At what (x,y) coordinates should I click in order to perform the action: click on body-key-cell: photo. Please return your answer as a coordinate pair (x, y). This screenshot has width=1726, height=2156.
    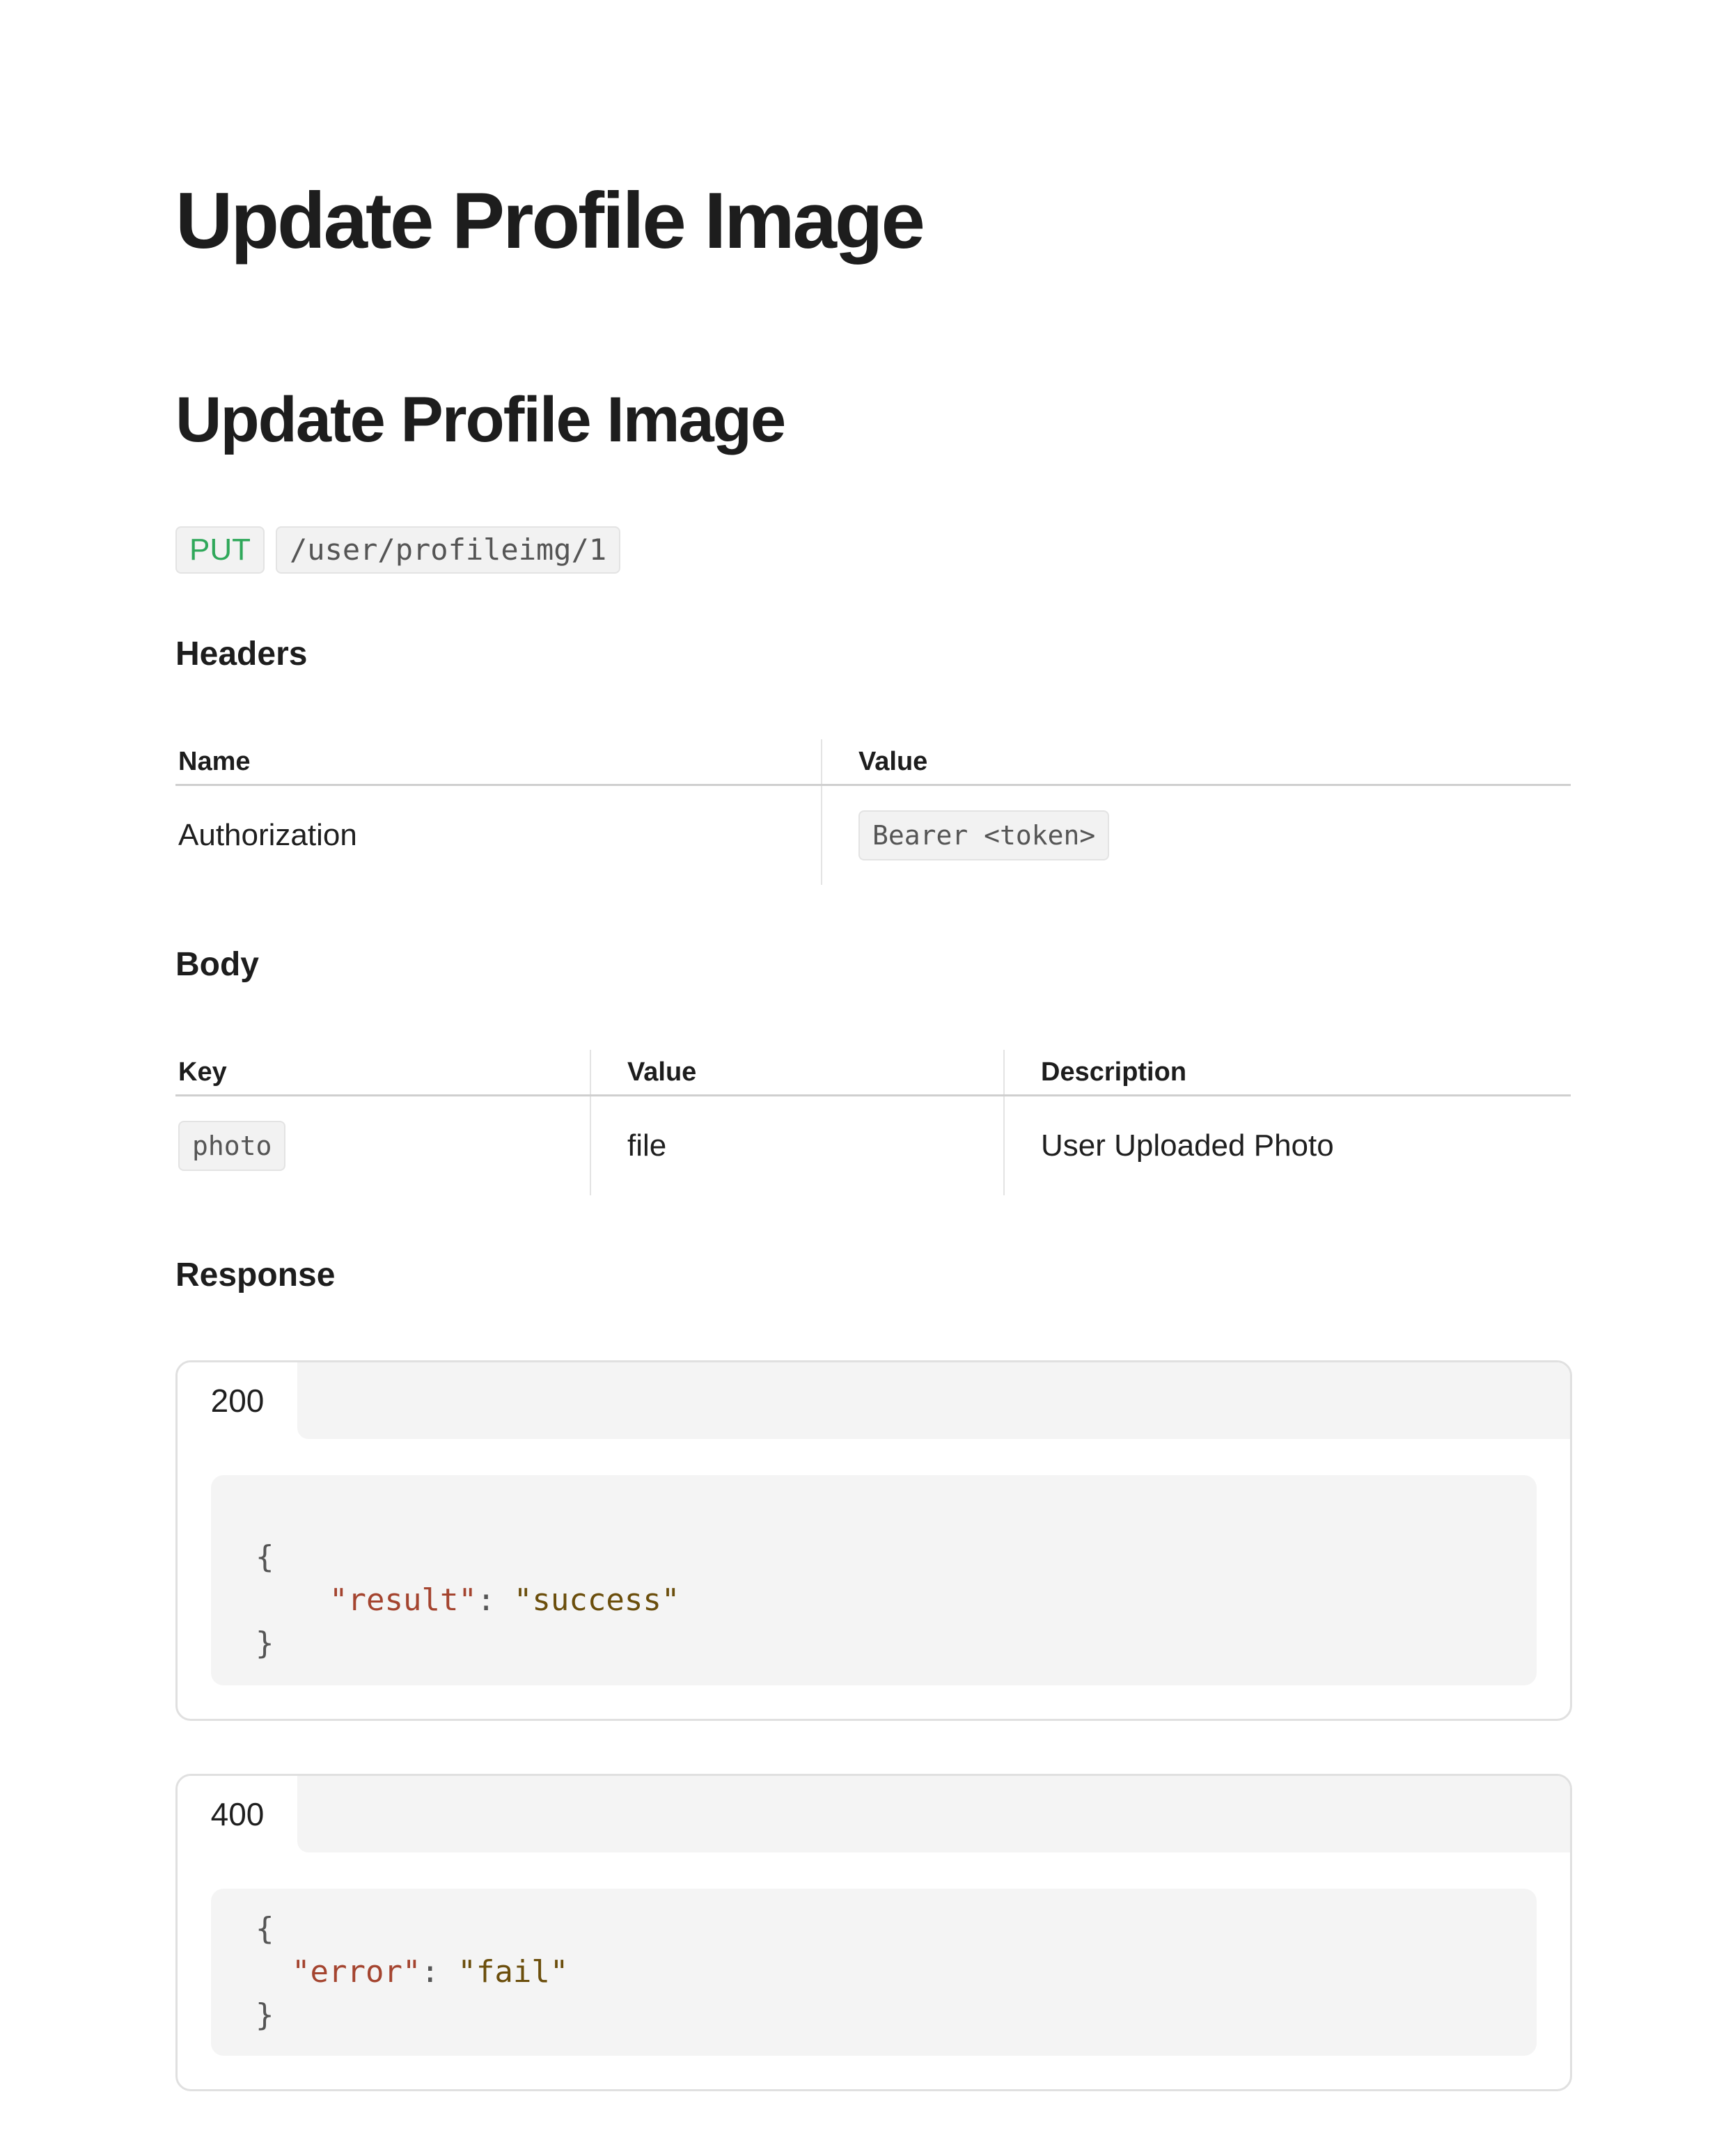
    Looking at the image, I should click on (382, 1146).